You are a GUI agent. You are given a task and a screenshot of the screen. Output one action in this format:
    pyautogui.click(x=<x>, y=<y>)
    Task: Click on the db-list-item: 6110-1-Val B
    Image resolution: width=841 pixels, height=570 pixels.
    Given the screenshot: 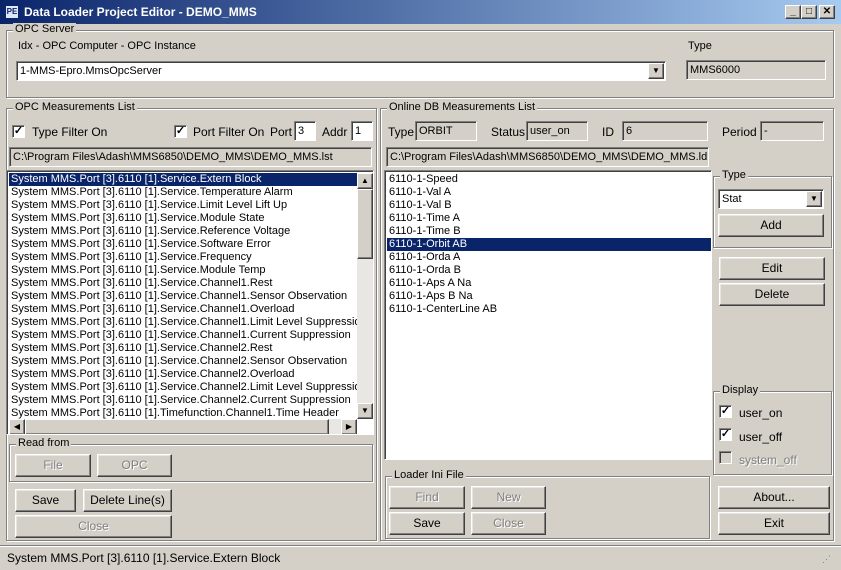 What is the action you would take?
    pyautogui.click(x=549, y=205)
    